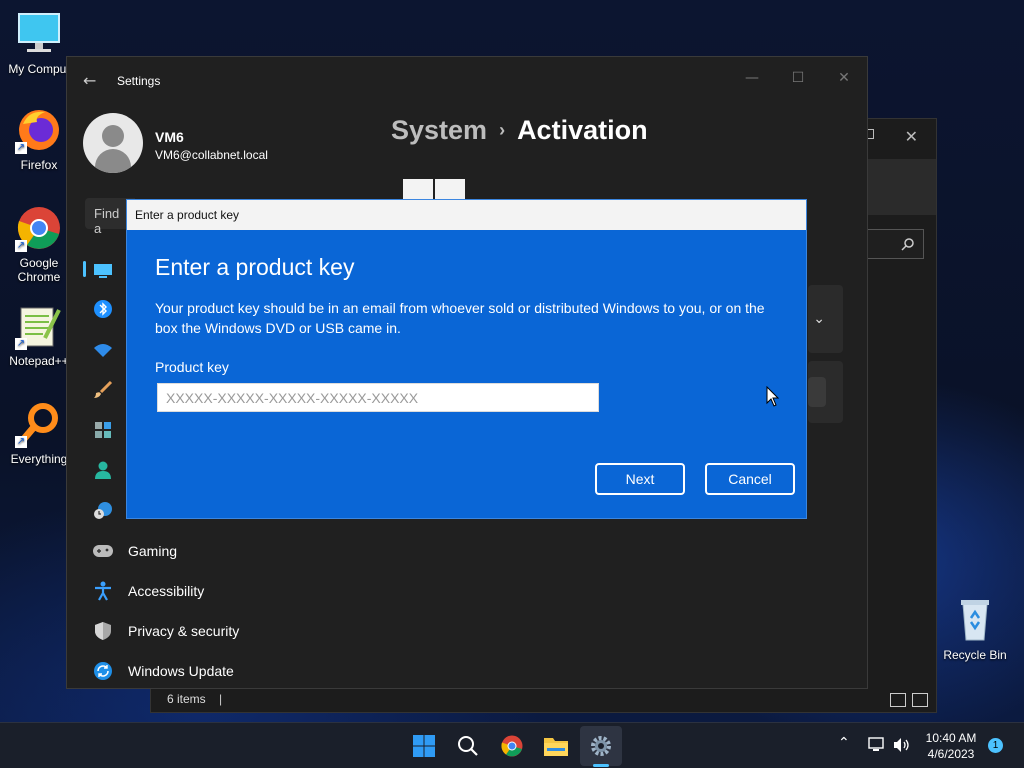 This screenshot has width=1024, height=768. Describe the element at coordinates (601, 765) in the screenshot. I see `active-app-indicator` at that location.